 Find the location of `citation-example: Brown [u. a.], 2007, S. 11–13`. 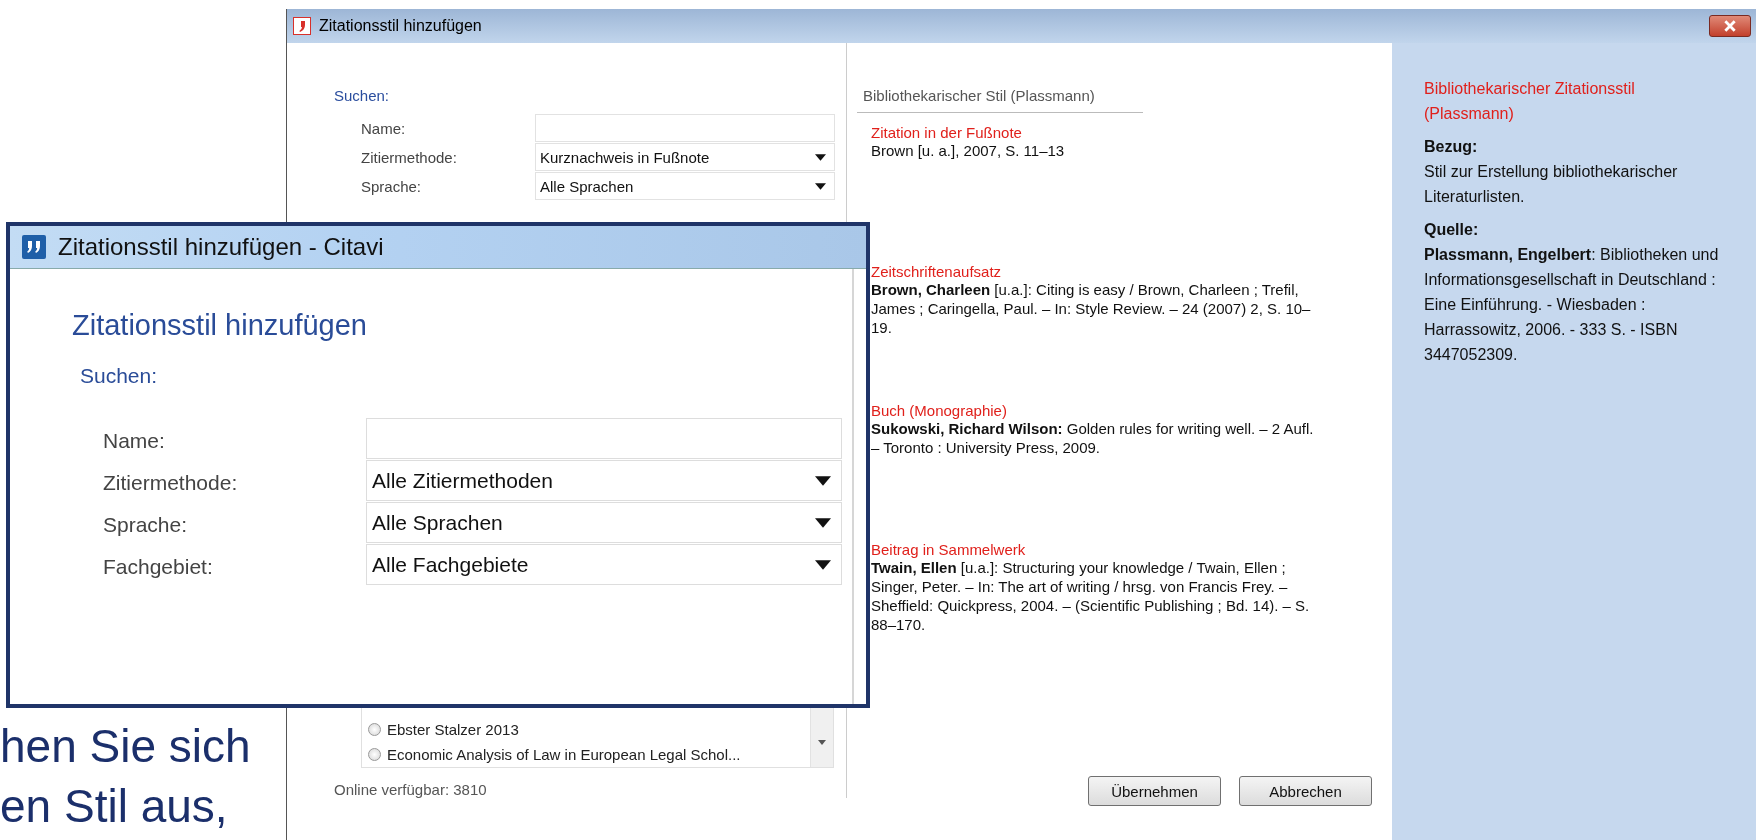

citation-example: Brown [u. a.], 2007, S. 11–13 is located at coordinates (968, 150).